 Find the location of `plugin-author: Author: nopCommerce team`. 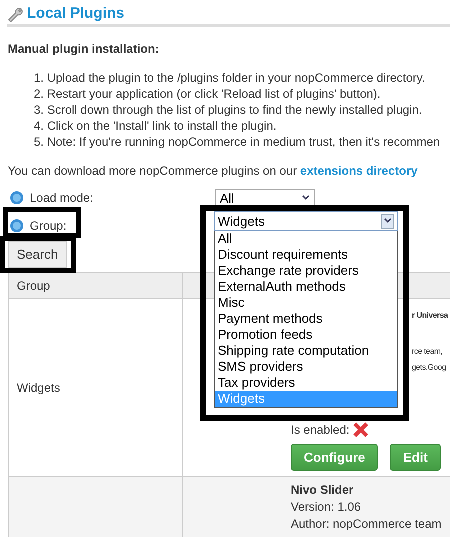

plugin-author: Author: nopCommerce team is located at coordinates (367, 524).